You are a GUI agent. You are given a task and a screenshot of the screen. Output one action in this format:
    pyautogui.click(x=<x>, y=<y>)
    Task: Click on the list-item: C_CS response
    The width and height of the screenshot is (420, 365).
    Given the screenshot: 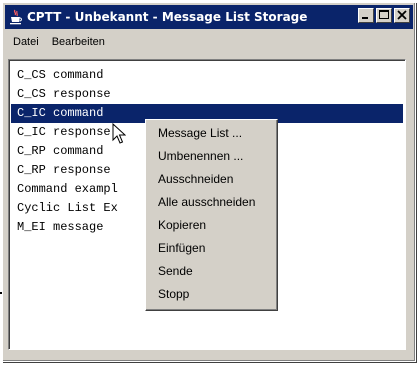 What is the action you would take?
    pyautogui.click(x=207, y=94)
    